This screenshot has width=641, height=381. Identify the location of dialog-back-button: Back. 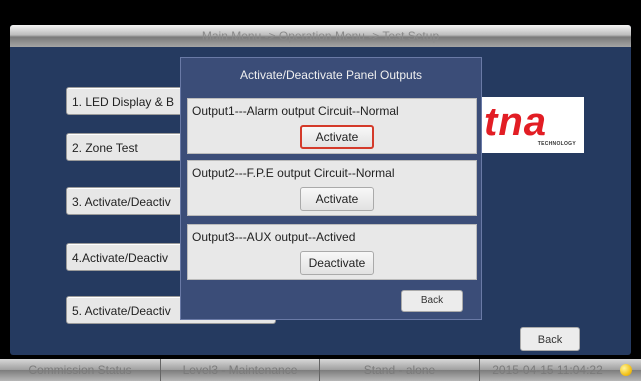
(432, 301).